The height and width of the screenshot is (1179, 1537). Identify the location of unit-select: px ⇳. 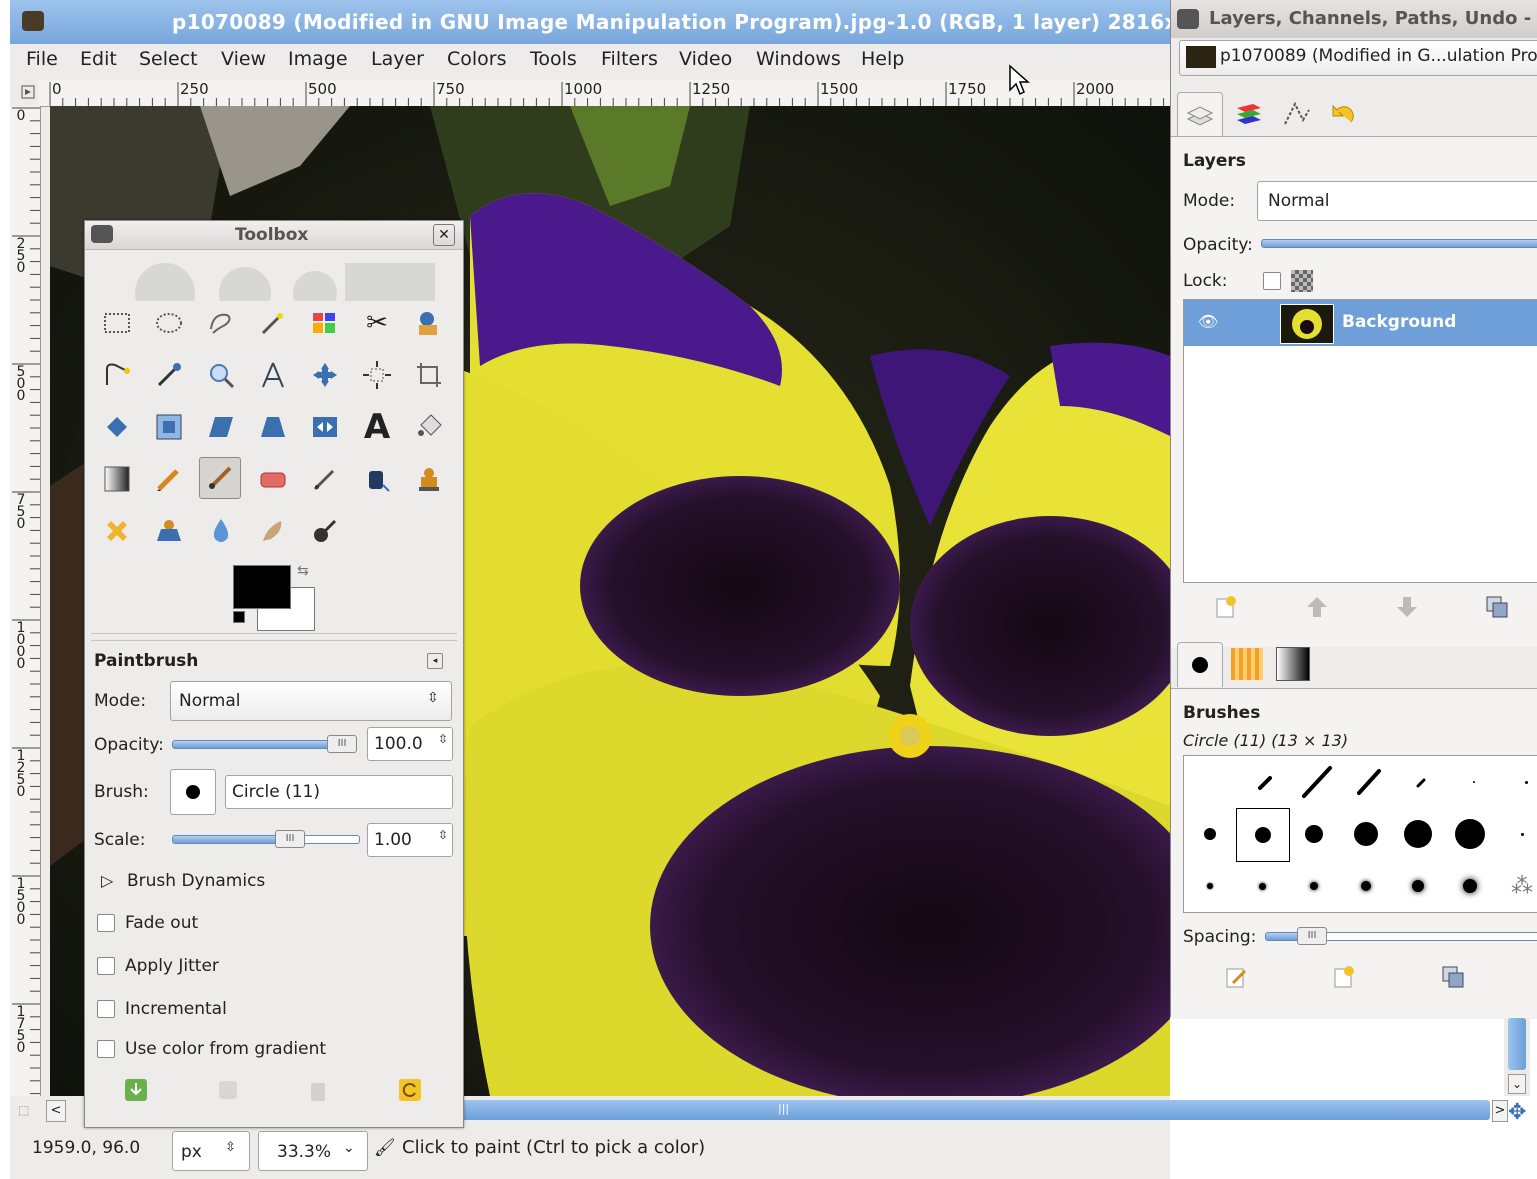
(211, 1151).